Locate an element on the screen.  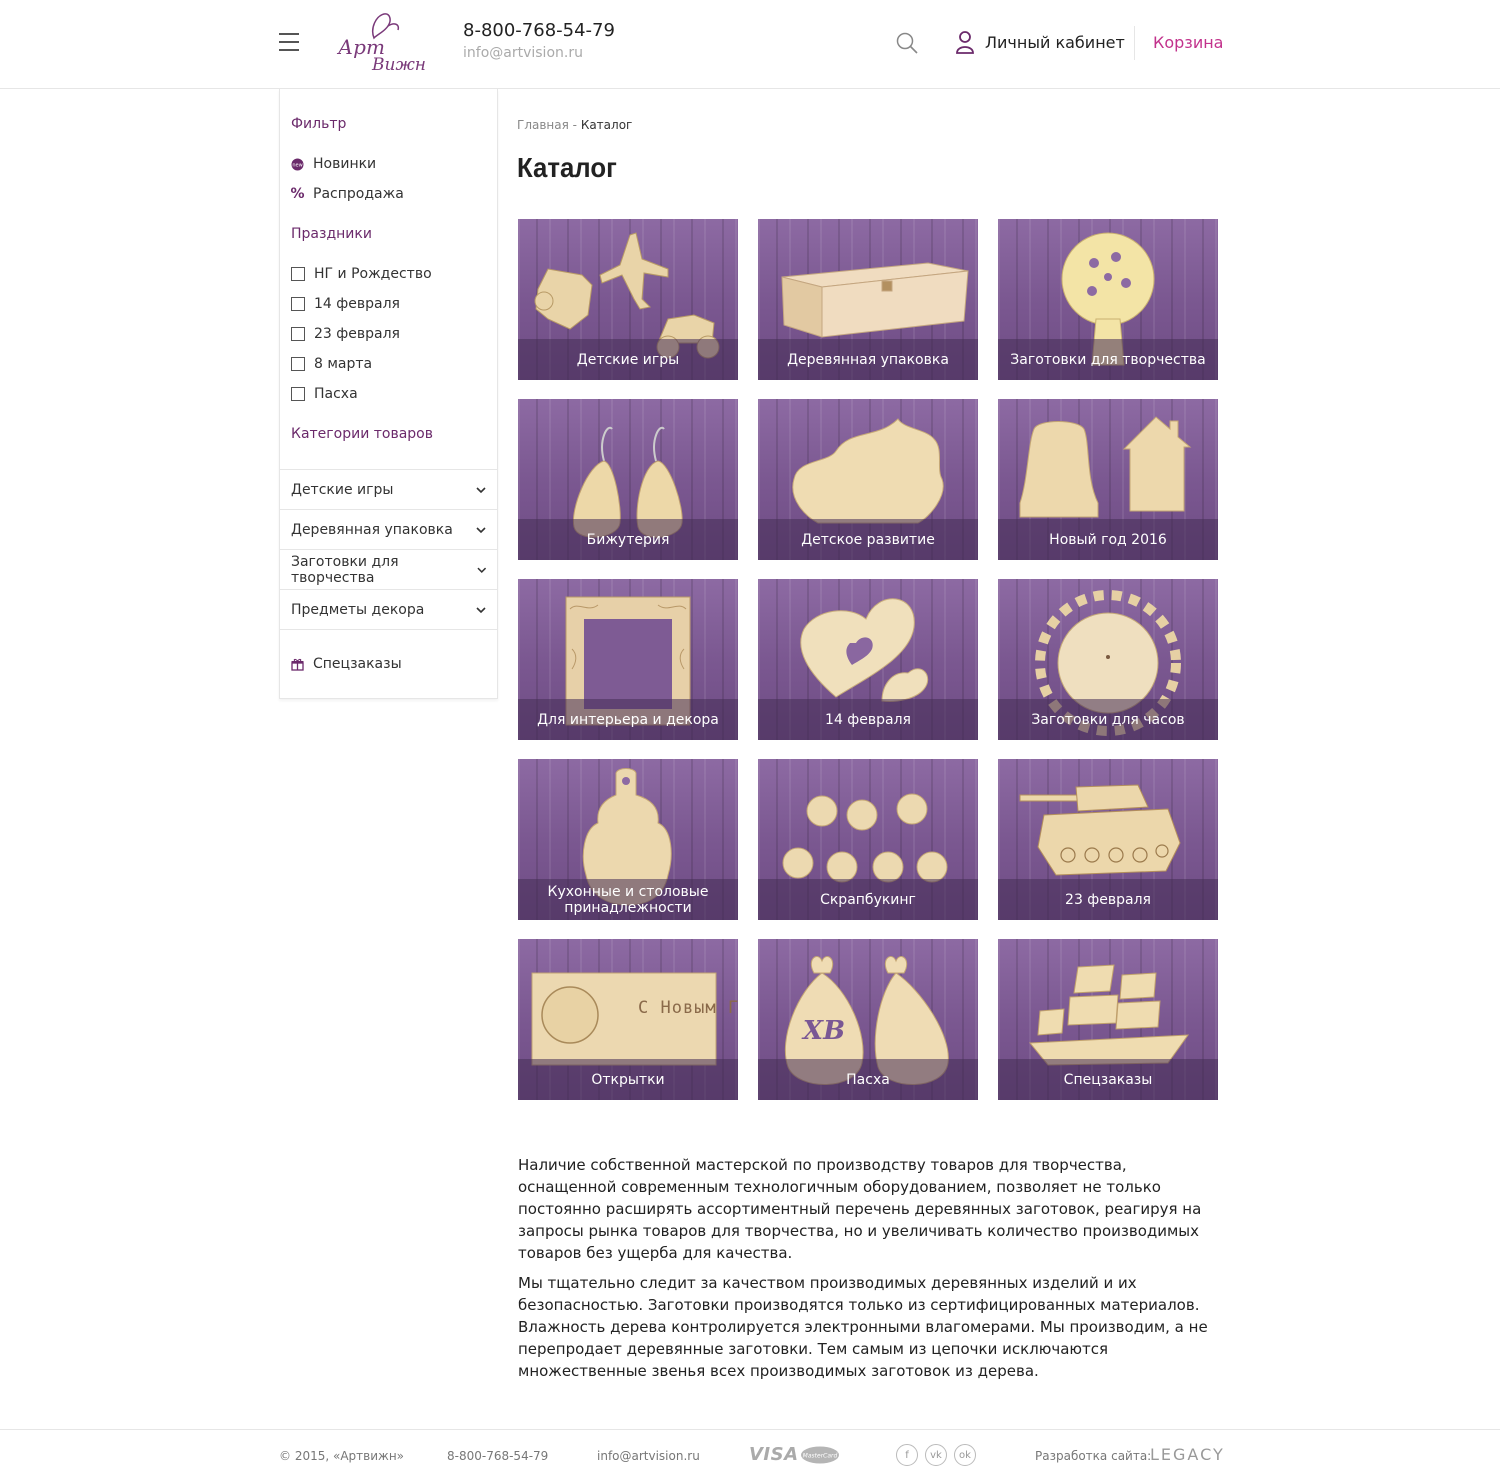
category-item: Детские игры is located at coordinates (389, 490).